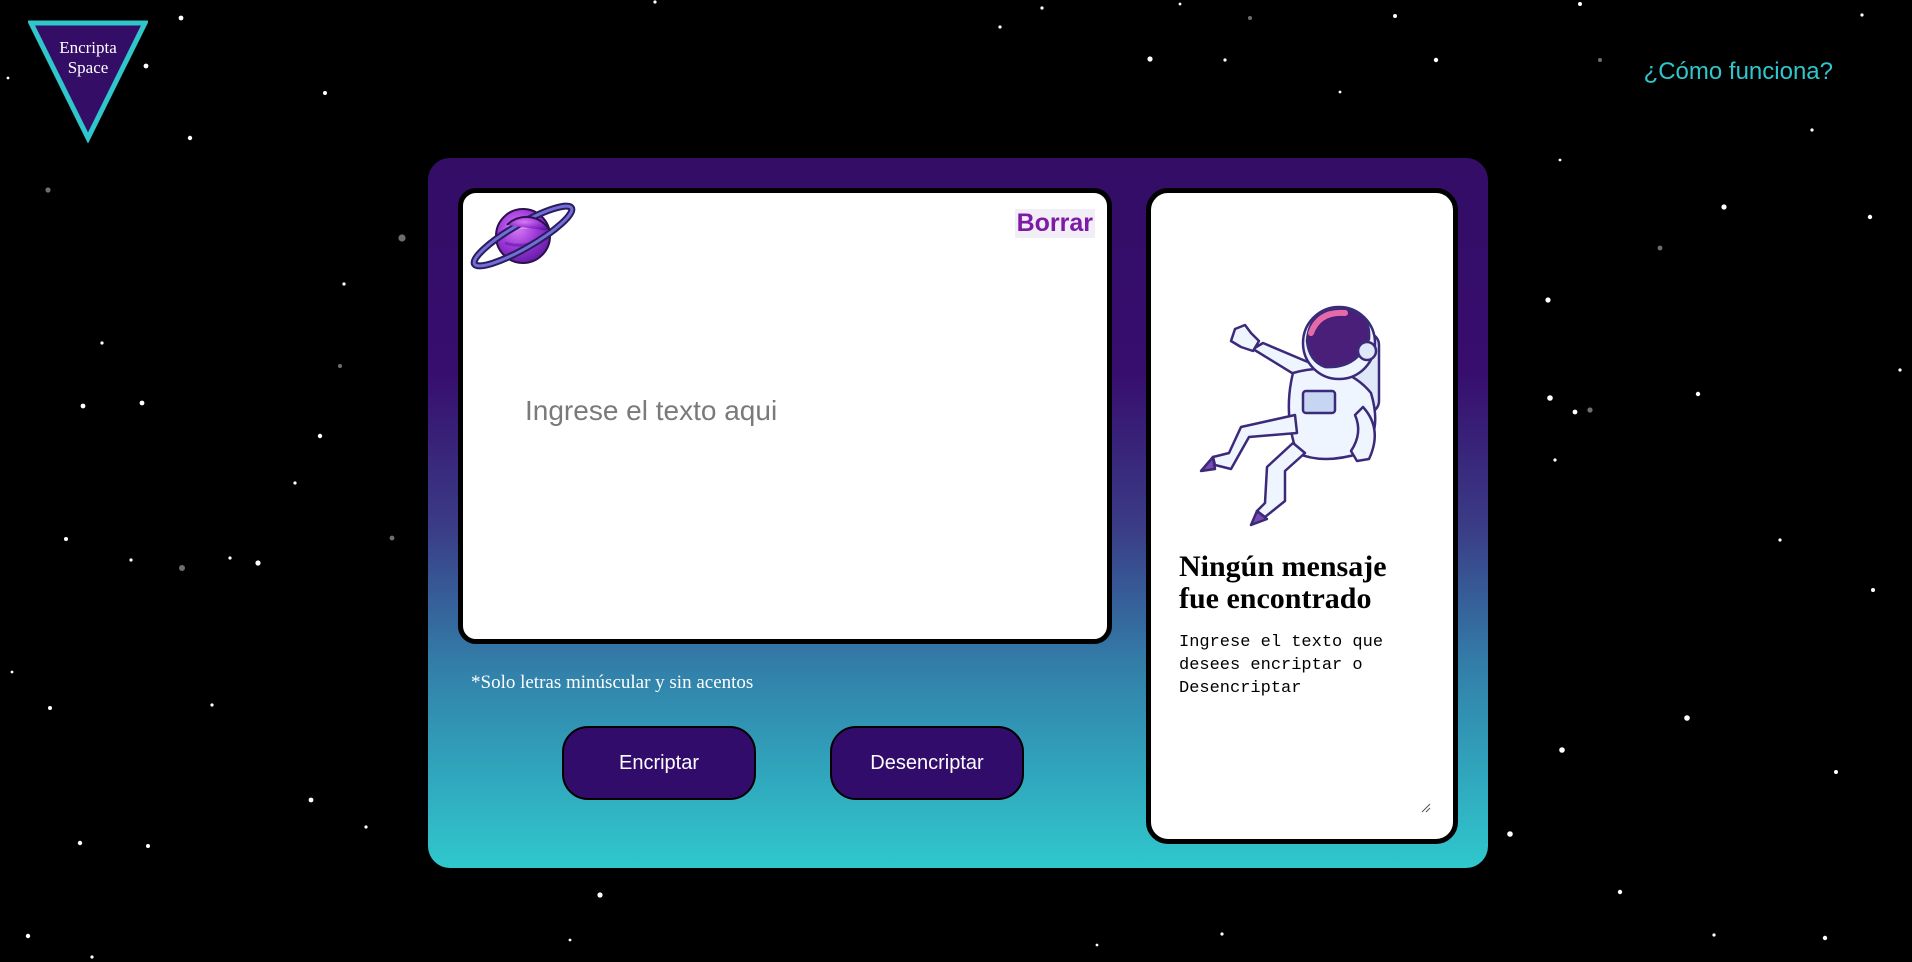  What do you see at coordinates (795, 425) in the screenshot?
I see `text-input` at bounding box center [795, 425].